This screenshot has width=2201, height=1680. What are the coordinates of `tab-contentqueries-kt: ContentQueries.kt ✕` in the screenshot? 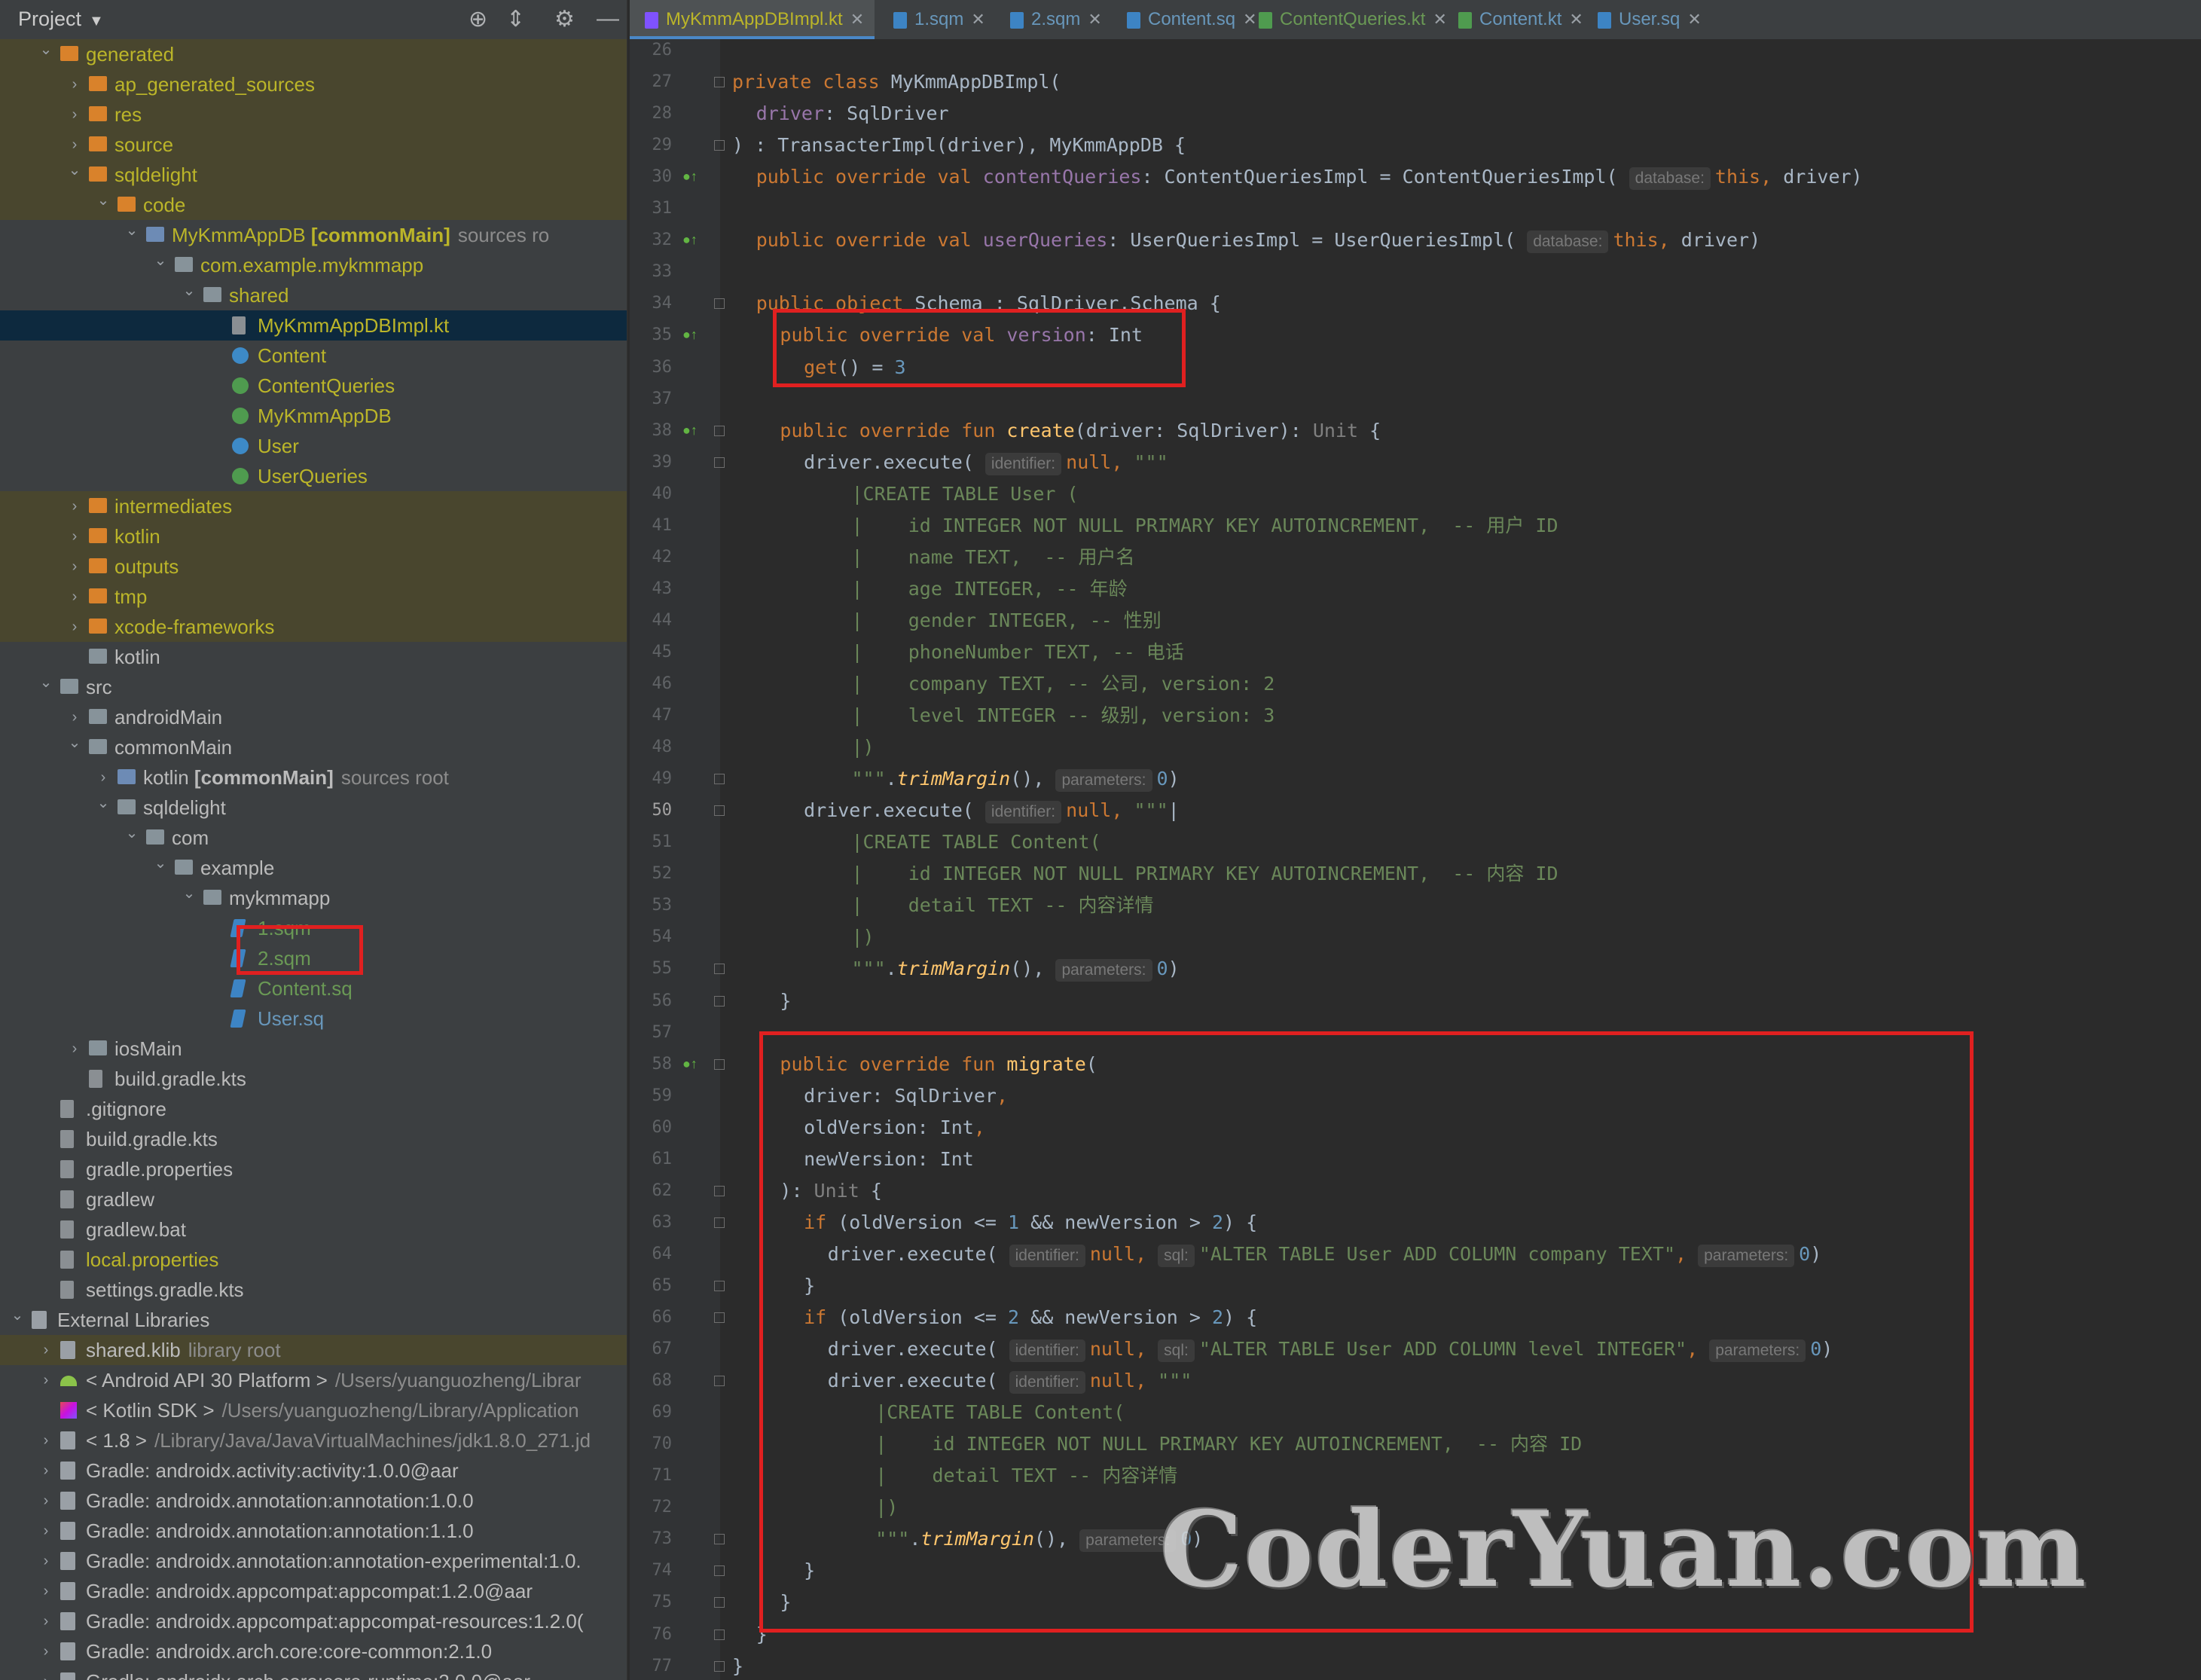 It's located at (1351, 19).